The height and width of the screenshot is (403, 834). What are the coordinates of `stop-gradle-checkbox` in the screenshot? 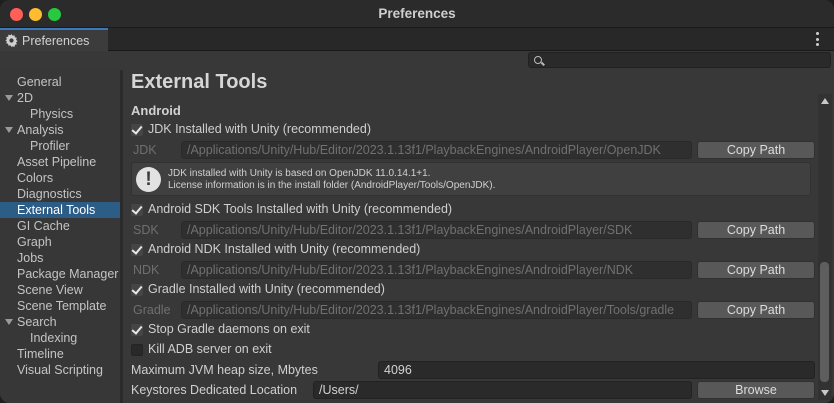 It's located at (137, 330).